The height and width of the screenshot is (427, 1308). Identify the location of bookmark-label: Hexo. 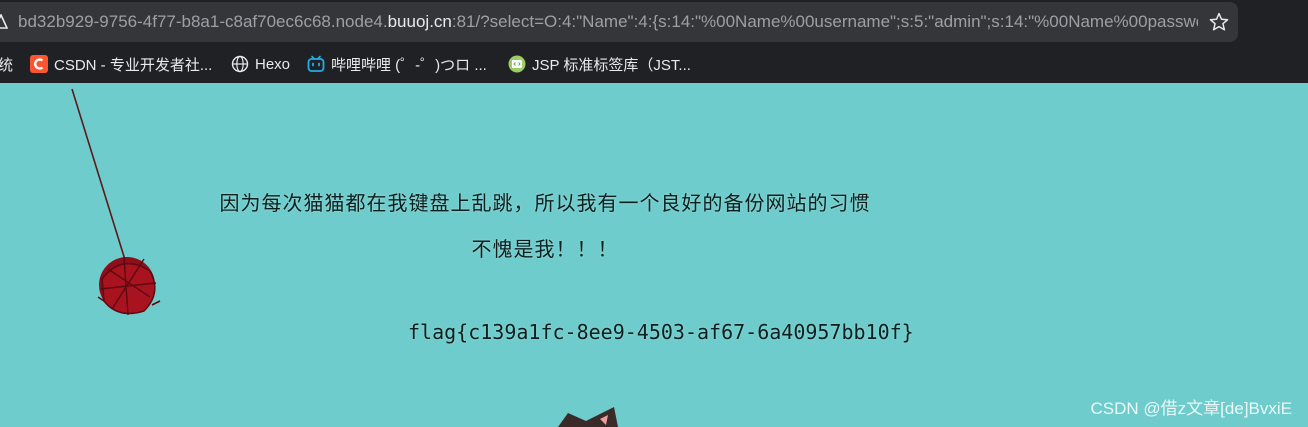
(273, 64).